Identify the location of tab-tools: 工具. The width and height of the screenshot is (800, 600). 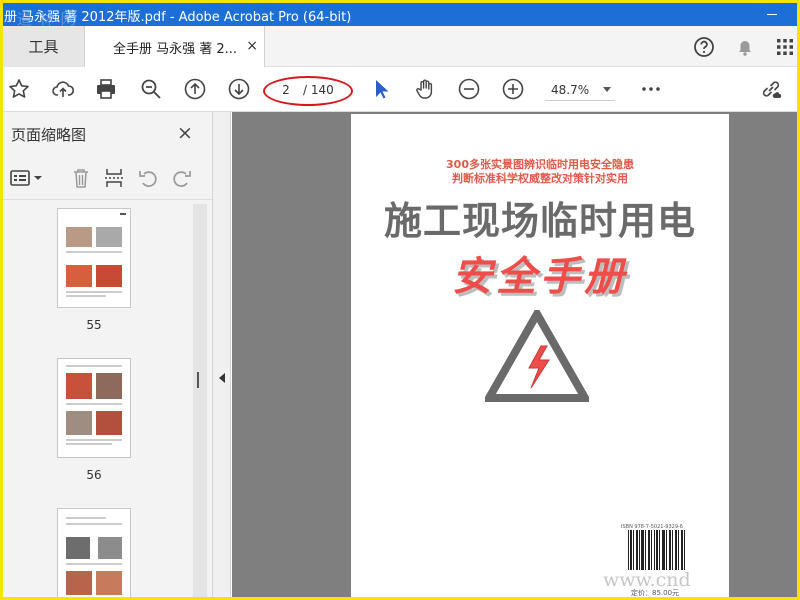
(44, 46).